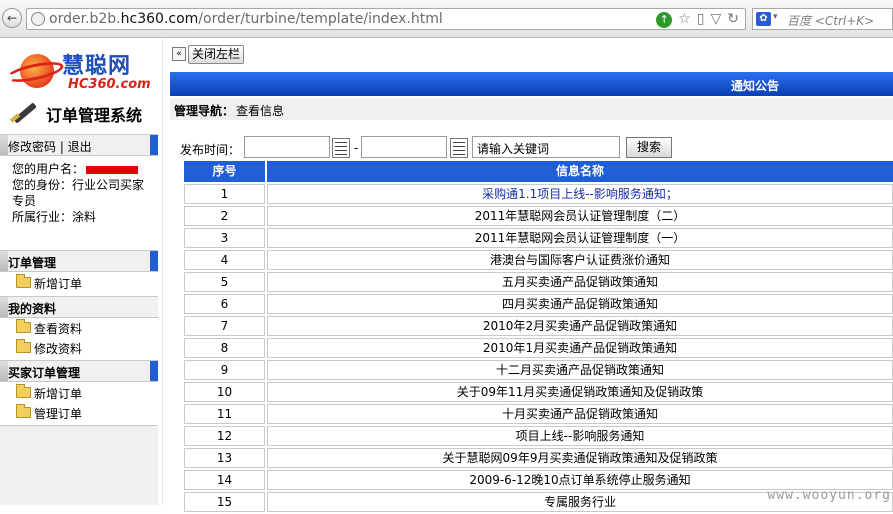 The height and width of the screenshot is (514, 893). Describe the element at coordinates (38, 19) in the screenshot. I see `globe-icon` at that location.